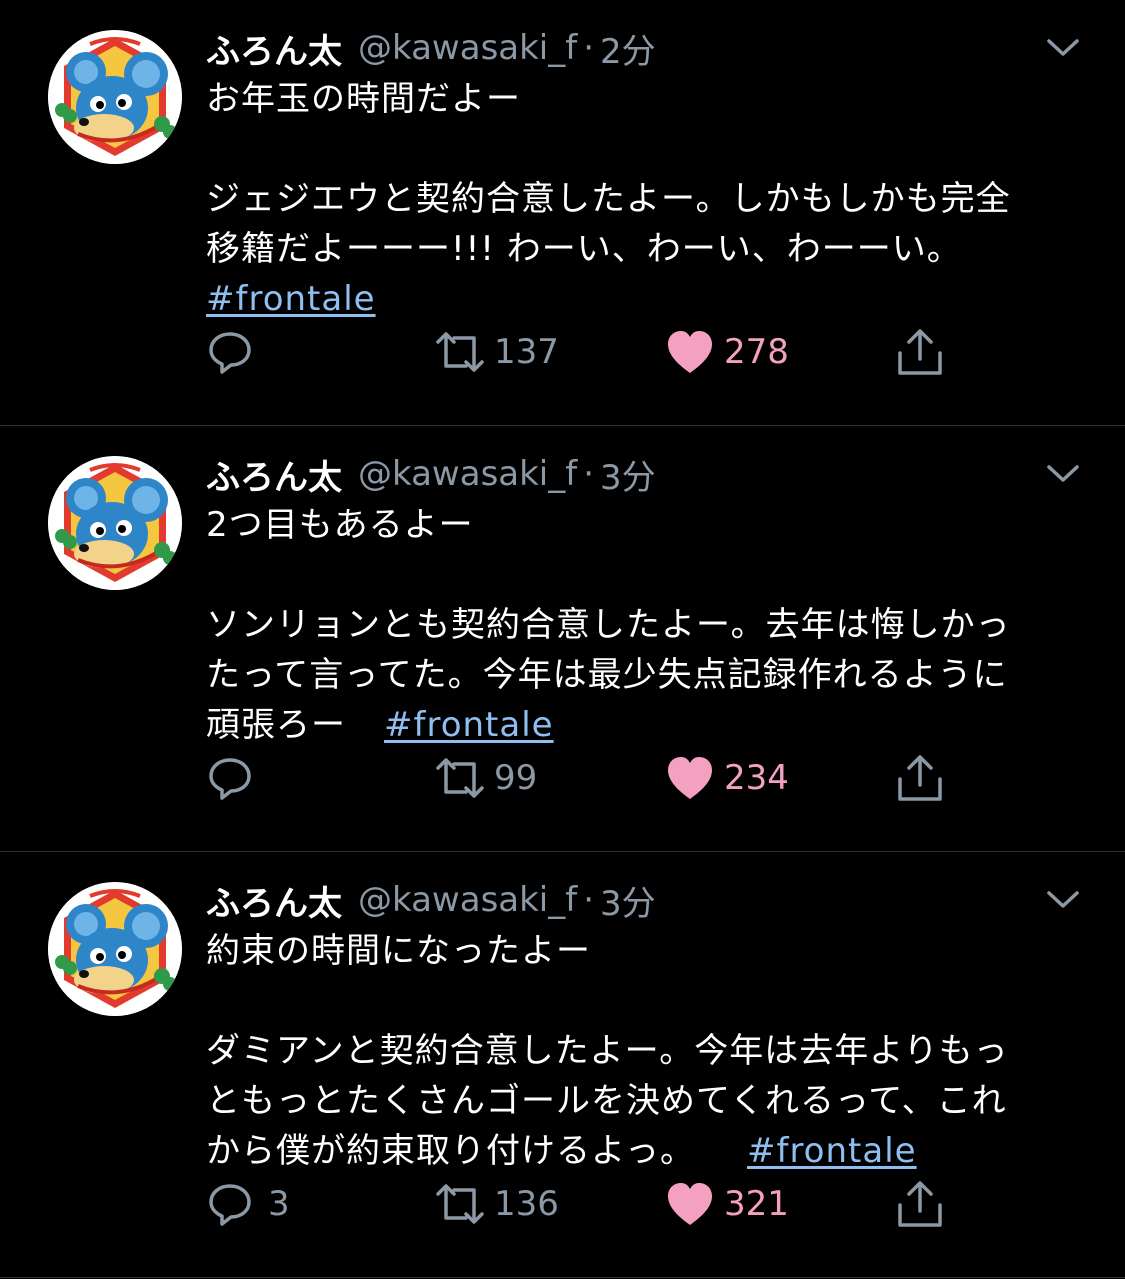 Image resolution: width=1125 pixels, height=1279 pixels. I want to click on retweet-count: 137, so click(526, 352).